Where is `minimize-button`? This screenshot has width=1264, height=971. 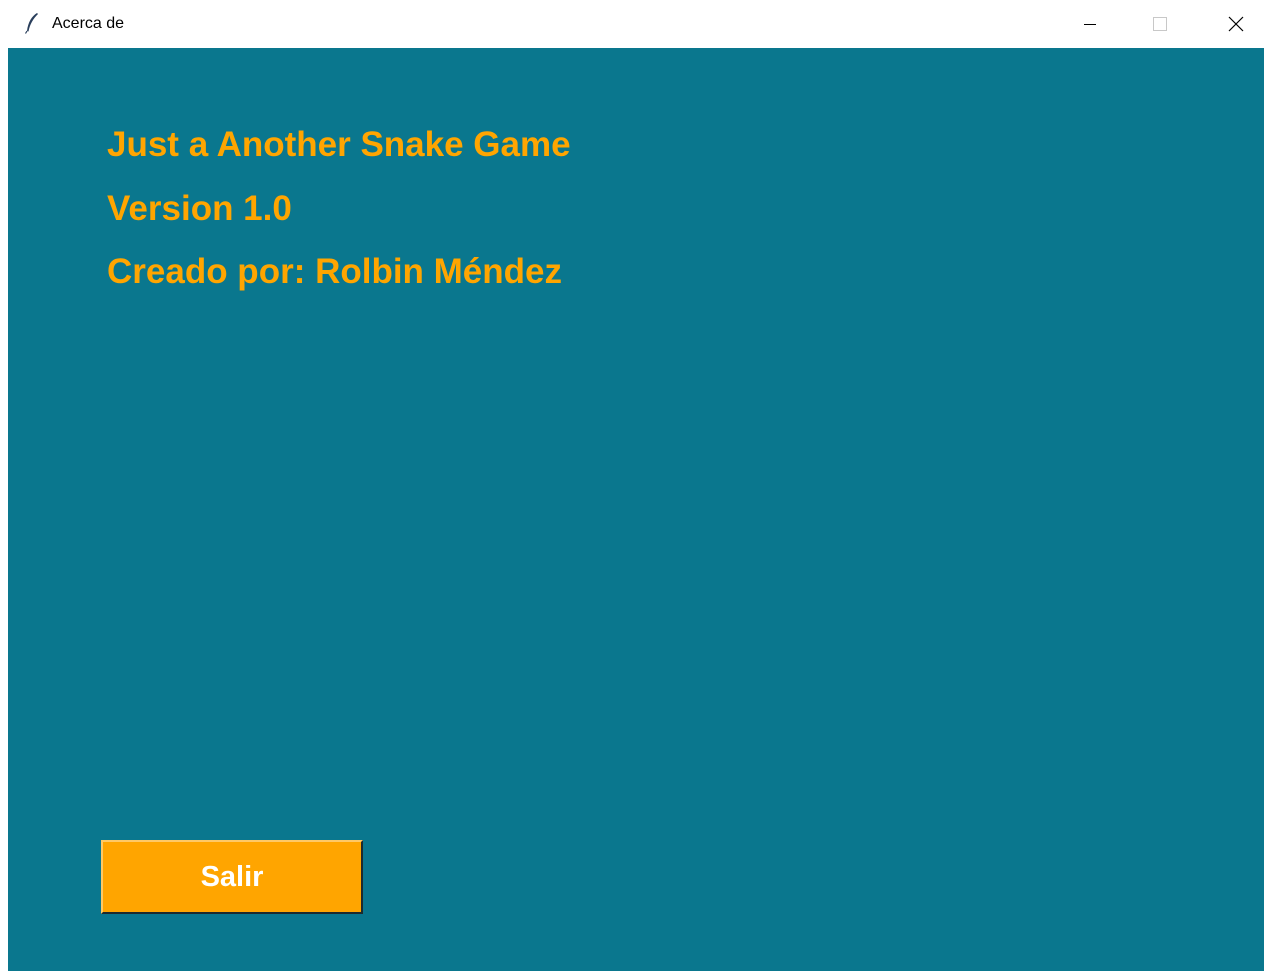
minimize-button is located at coordinates (1090, 24).